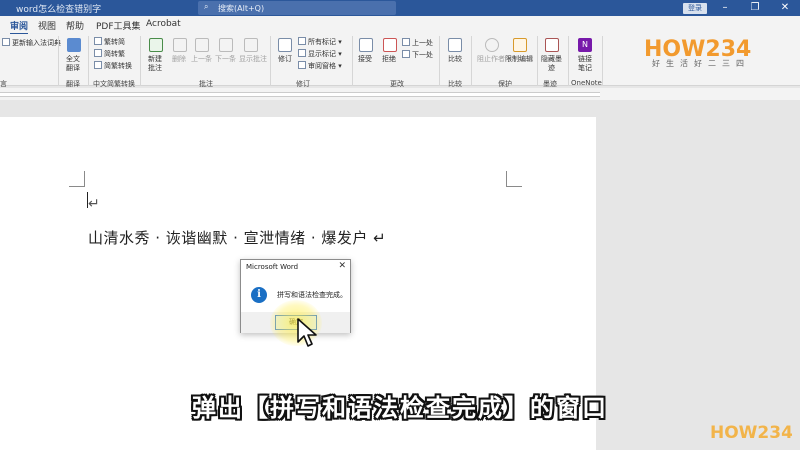 This screenshot has width=800, height=450. Describe the element at coordinates (406, 54) in the screenshot. I see `next-change-icon` at that location.